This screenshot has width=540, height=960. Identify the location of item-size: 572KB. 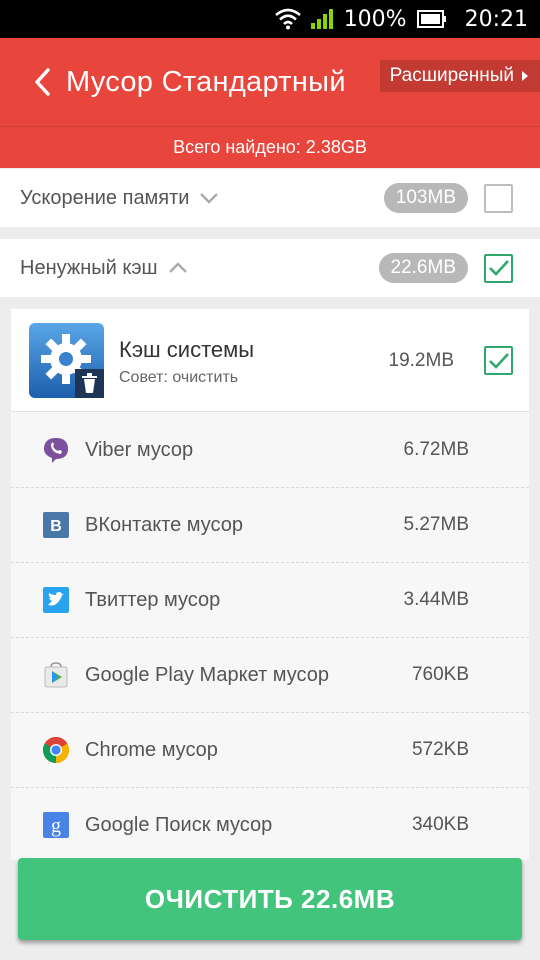
(440, 749).